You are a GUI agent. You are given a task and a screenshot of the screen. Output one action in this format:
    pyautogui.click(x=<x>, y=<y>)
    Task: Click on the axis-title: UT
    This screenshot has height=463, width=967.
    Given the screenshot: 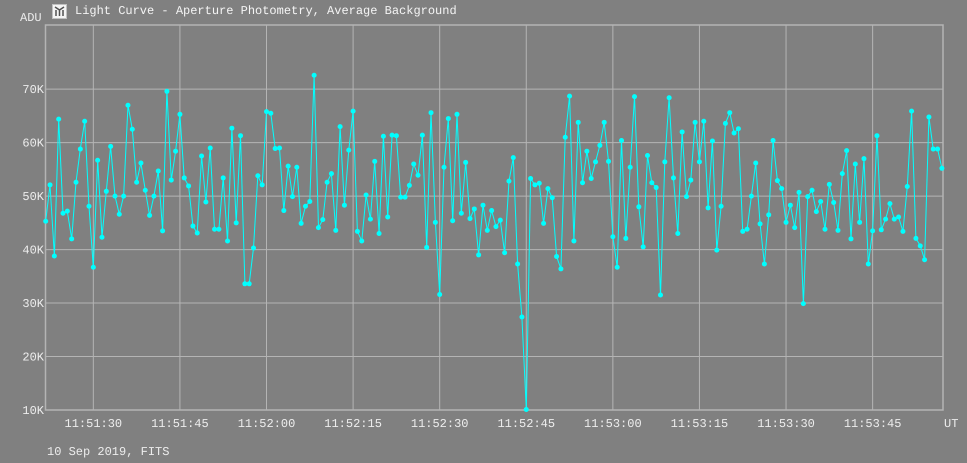 What is the action you would take?
    pyautogui.click(x=951, y=424)
    